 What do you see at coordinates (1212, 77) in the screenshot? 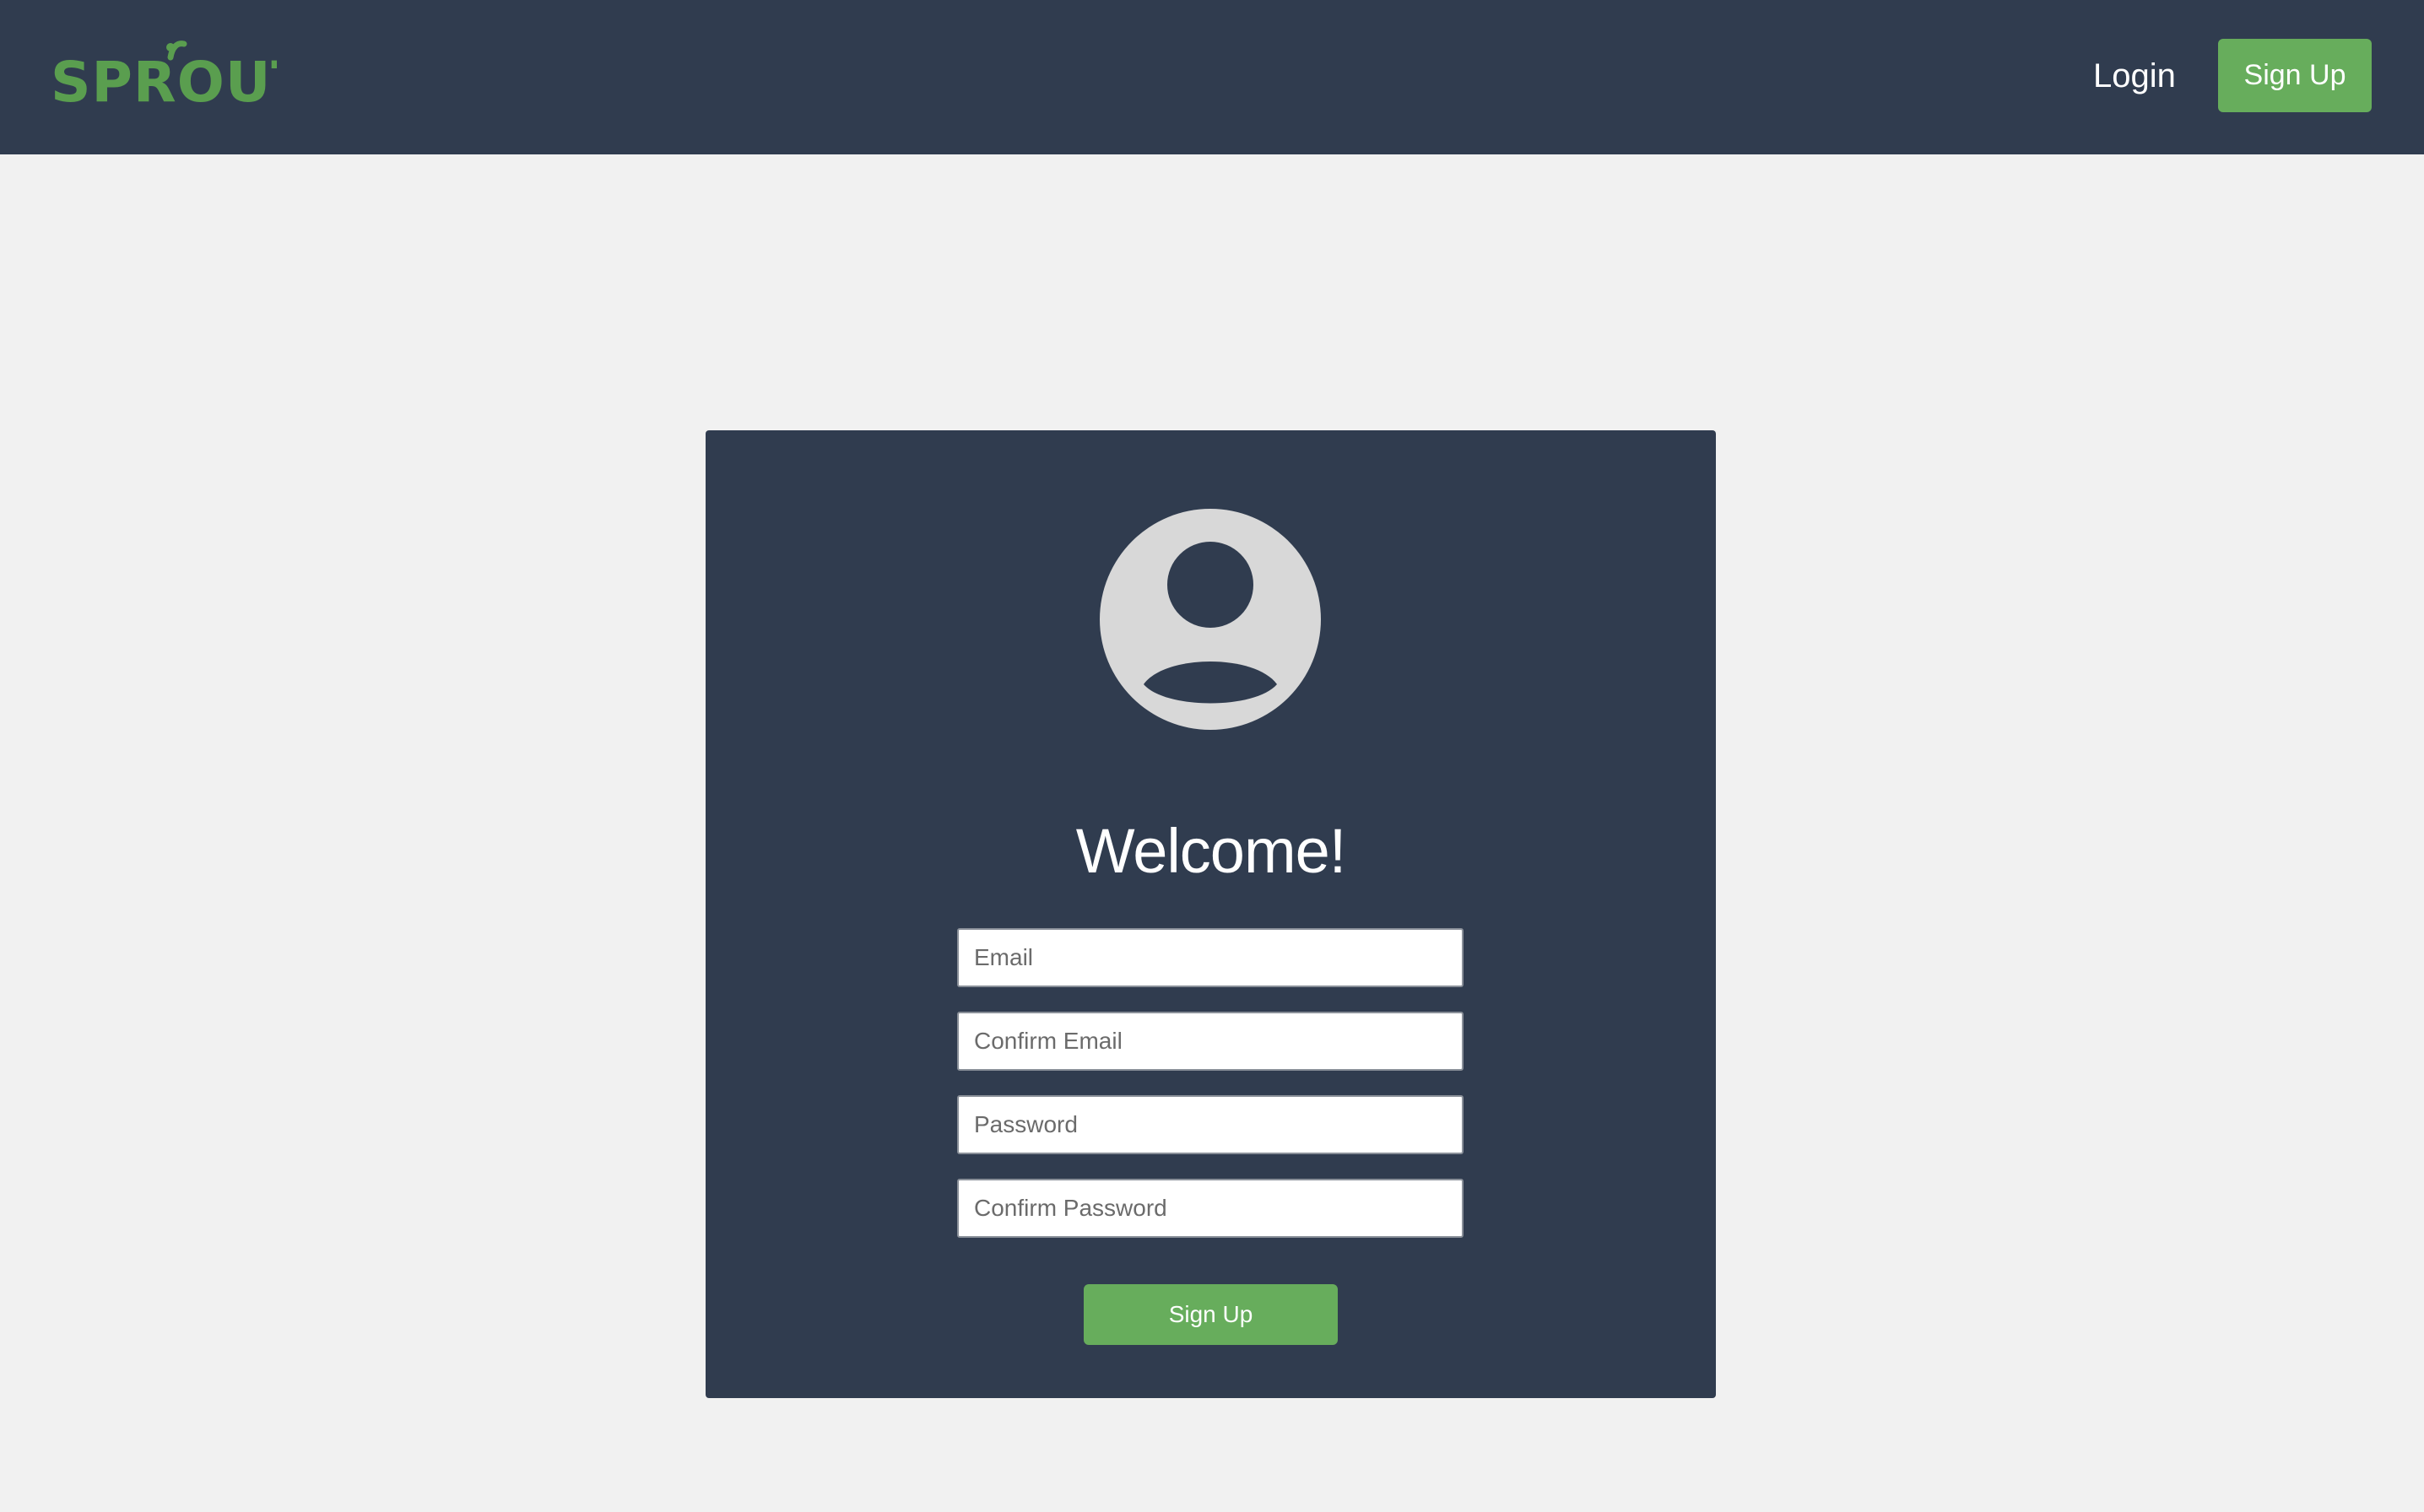
I see `top-navbar: SPROUT Login Sign Up` at bounding box center [1212, 77].